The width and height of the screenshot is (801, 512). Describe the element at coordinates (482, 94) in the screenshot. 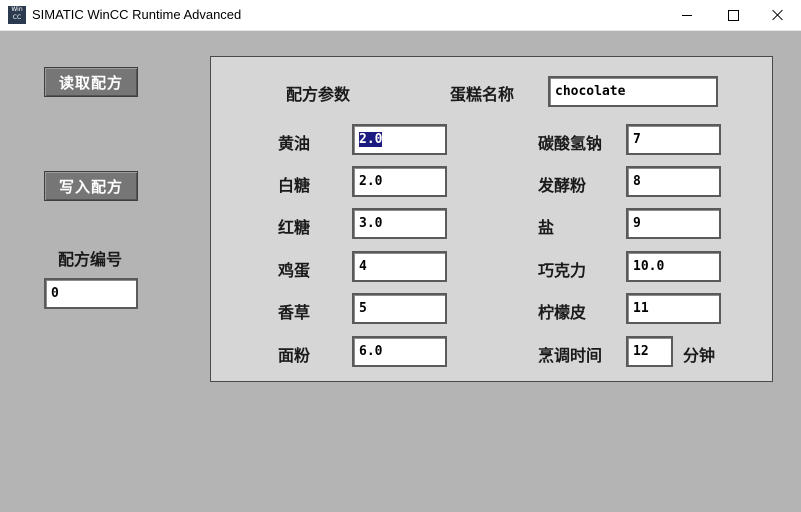

I see `cake-name-label: 蛋糕名称` at that location.